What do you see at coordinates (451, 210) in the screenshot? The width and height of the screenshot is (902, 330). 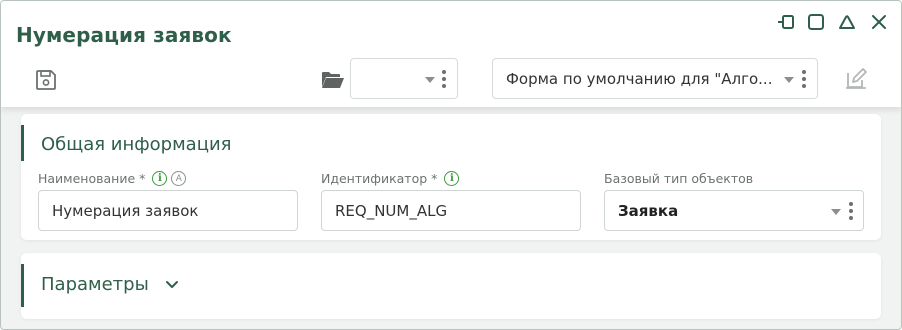 I see `id-input: REQ_NUM_ALG` at bounding box center [451, 210].